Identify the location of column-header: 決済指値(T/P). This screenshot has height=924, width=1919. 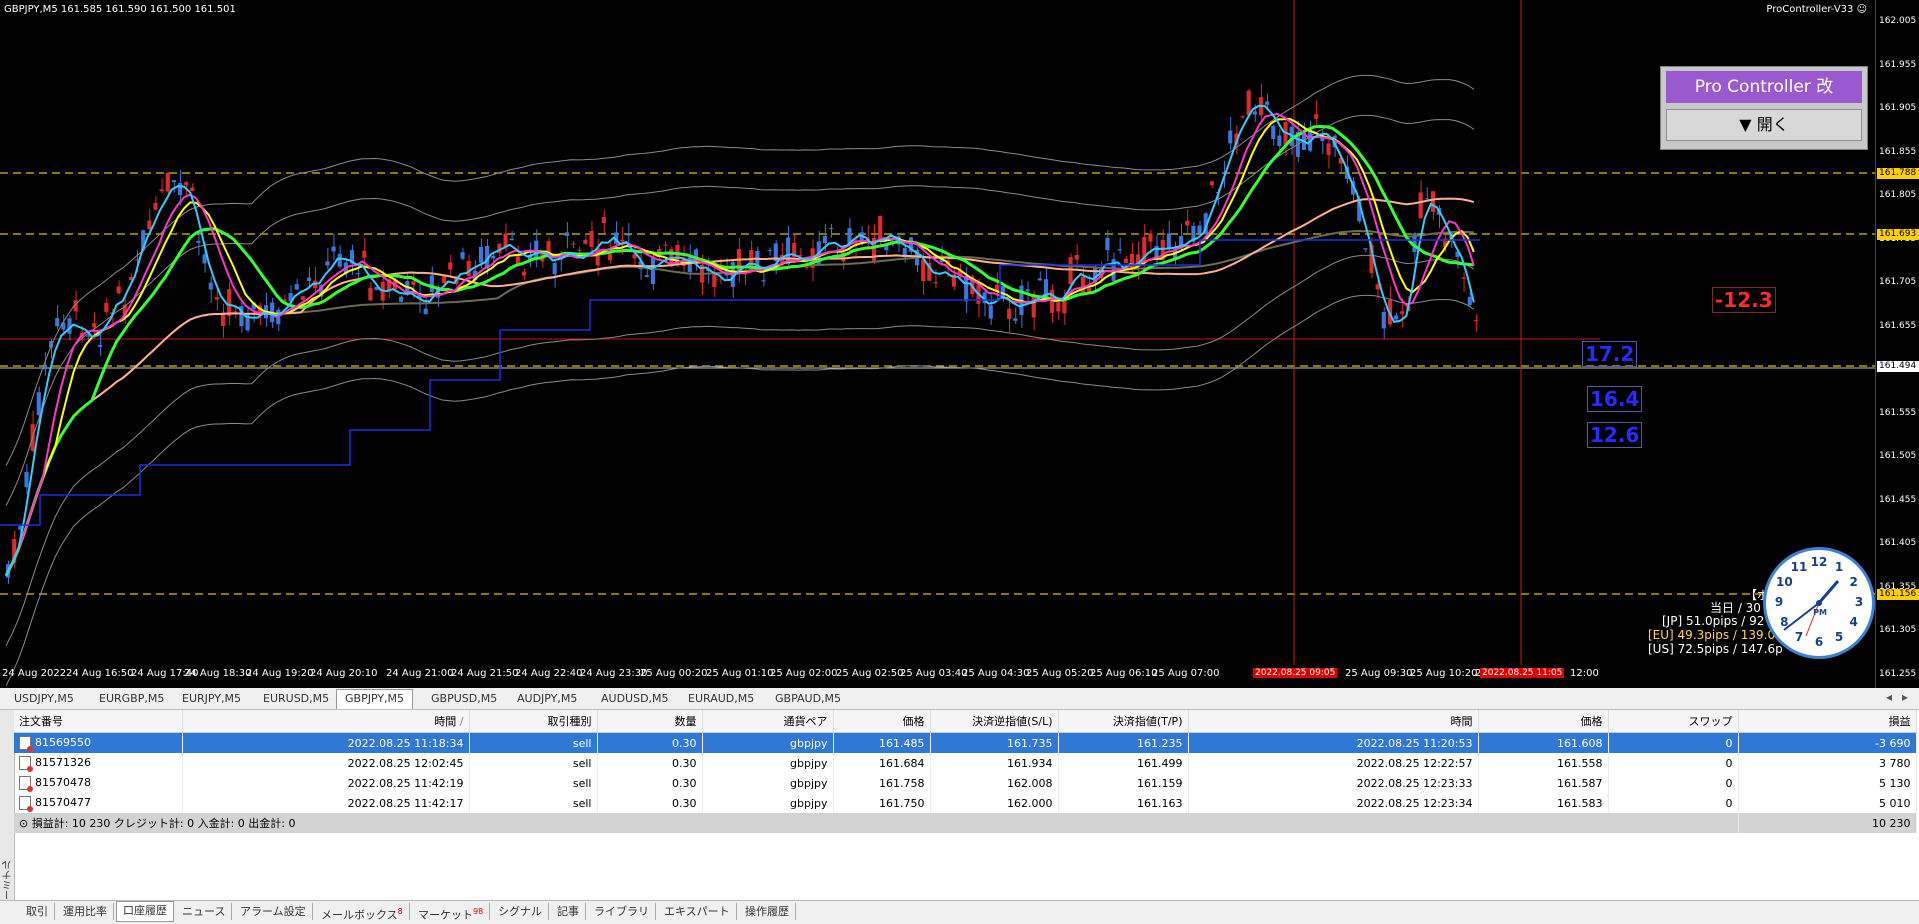
(1123, 721).